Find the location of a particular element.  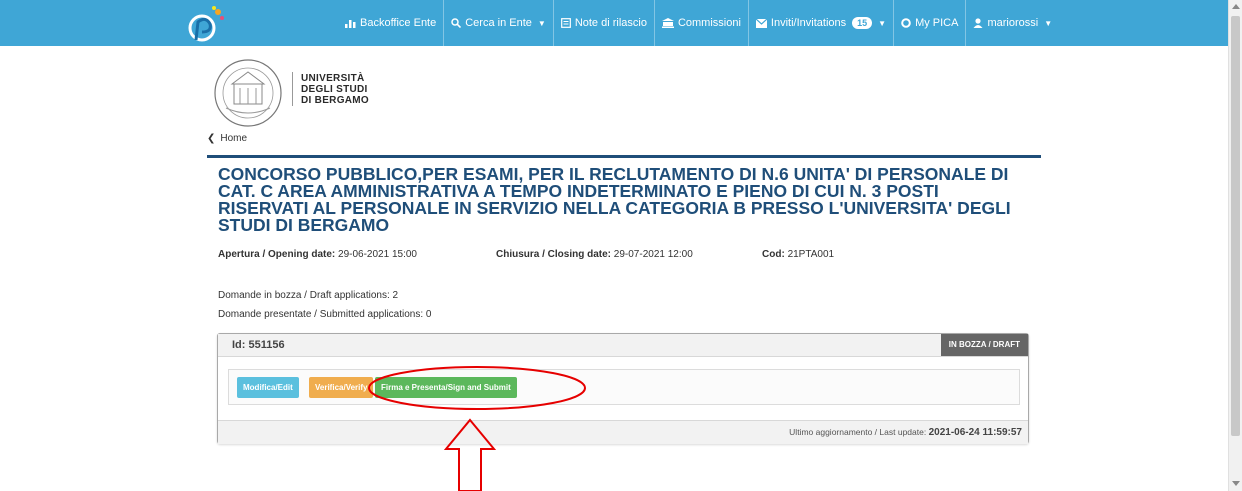

draft-applications-count: Domande in bozza / Draft applications: 2 is located at coordinates (308, 295).